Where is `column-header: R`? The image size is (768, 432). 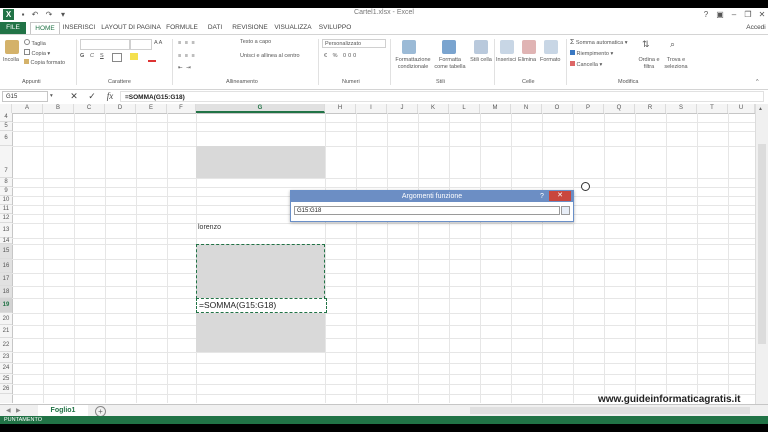 column-header: R is located at coordinates (650, 108).